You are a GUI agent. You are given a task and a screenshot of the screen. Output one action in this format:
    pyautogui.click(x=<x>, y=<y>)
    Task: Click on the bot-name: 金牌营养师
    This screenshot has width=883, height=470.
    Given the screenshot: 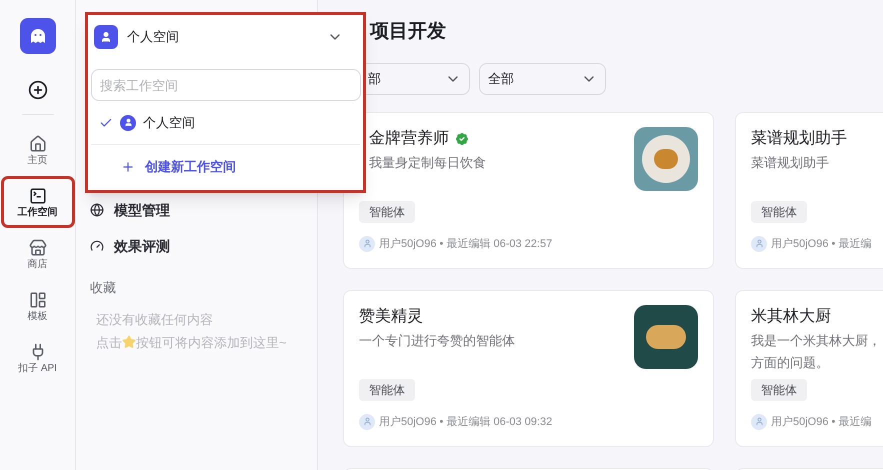 What is the action you would take?
    pyautogui.click(x=409, y=138)
    